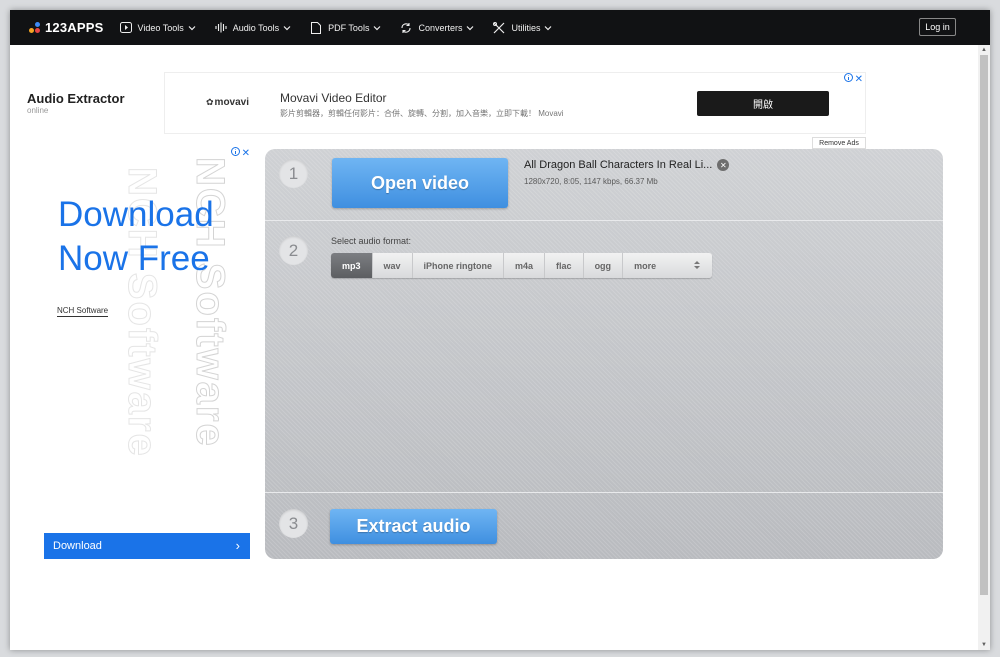  Describe the element at coordinates (316, 27) in the screenshot. I see `document-icon` at that location.